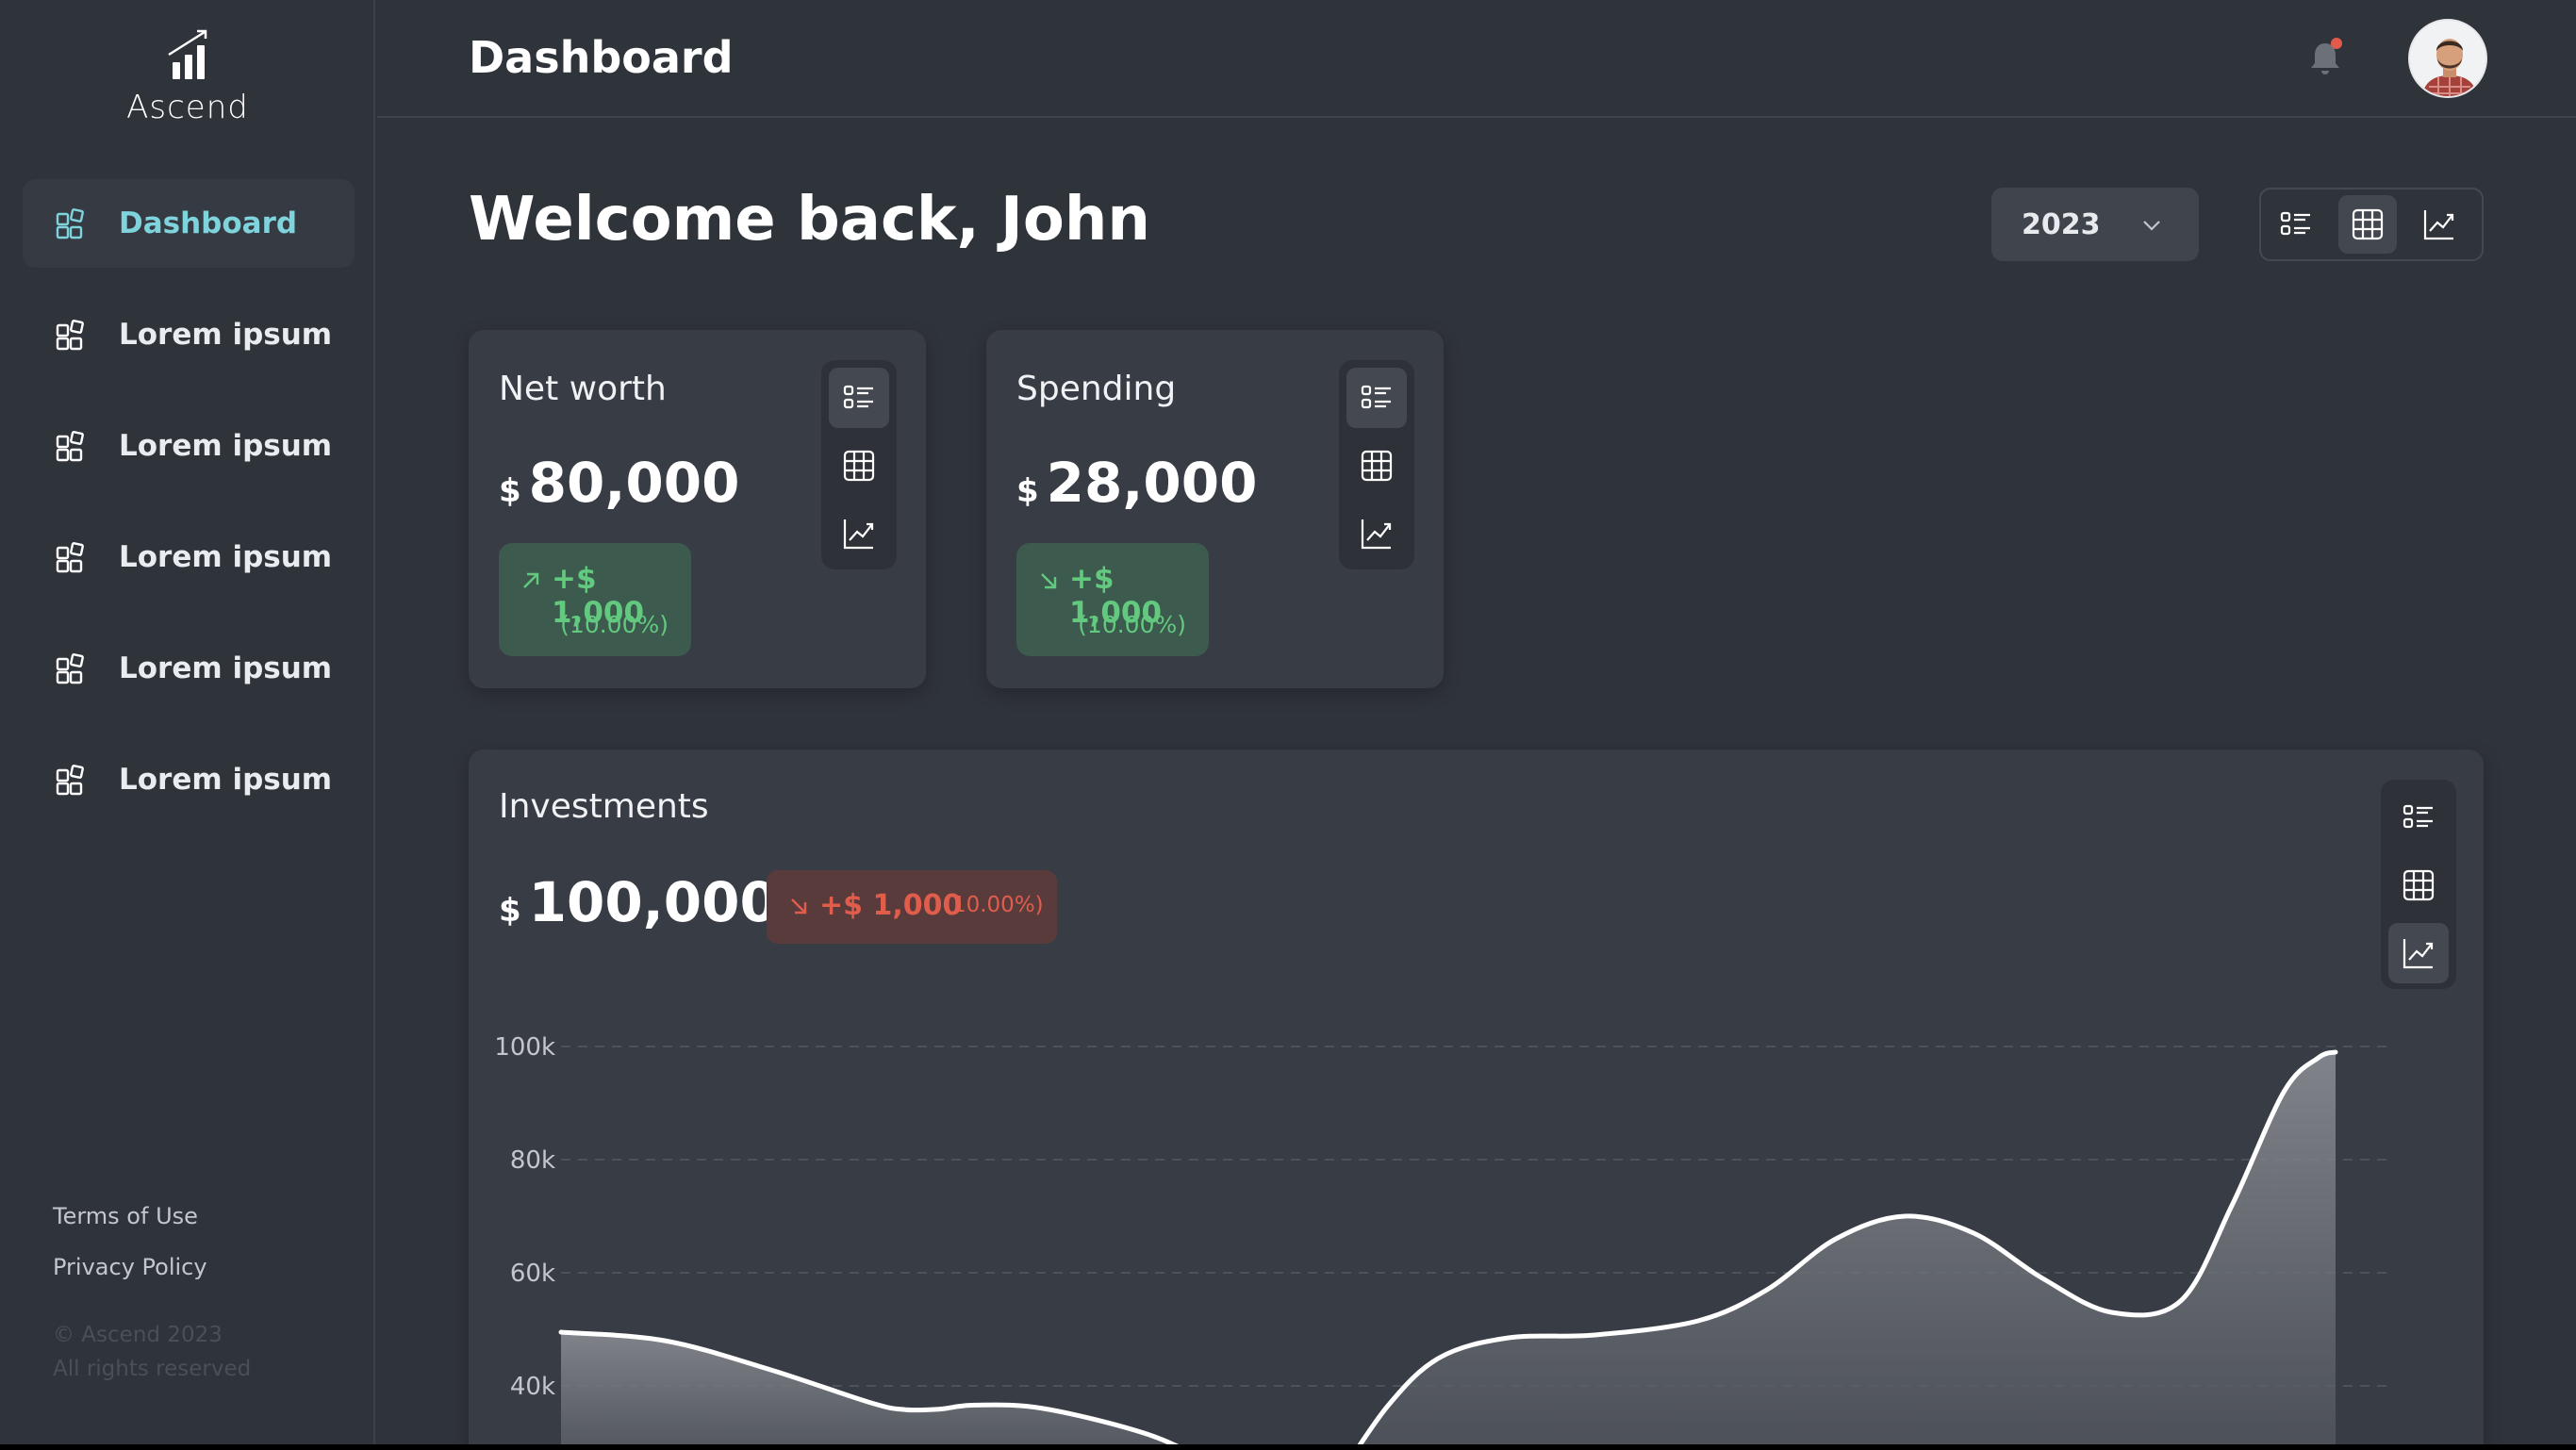 This screenshot has height=1450, width=2576. I want to click on privacy-link: Privacy Policy, so click(130, 1267).